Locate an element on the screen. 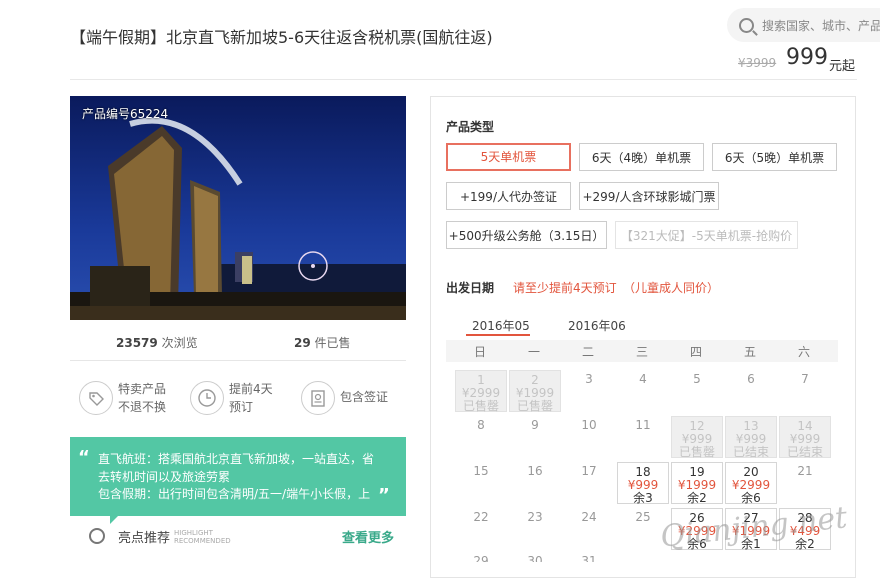 The height and width of the screenshot is (578, 880). option-321-promo: 【321大促】-5天单机票-抢购价 is located at coordinates (706, 235).